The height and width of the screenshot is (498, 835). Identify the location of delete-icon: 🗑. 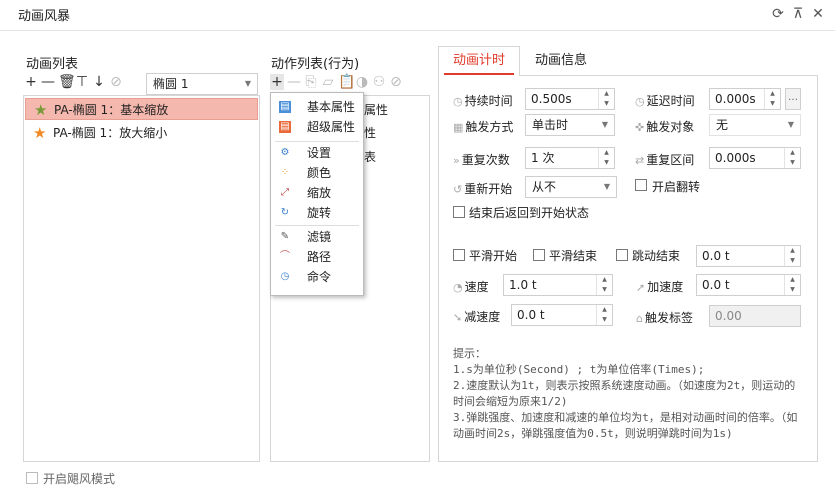
(67, 82).